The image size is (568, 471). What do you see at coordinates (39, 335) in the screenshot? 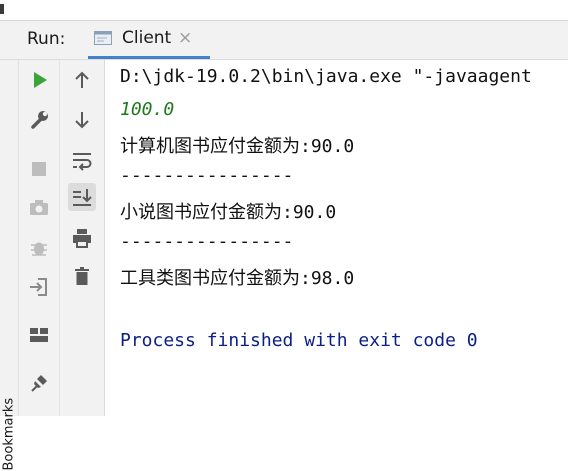
I see `layout-icon` at bounding box center [39, 335].